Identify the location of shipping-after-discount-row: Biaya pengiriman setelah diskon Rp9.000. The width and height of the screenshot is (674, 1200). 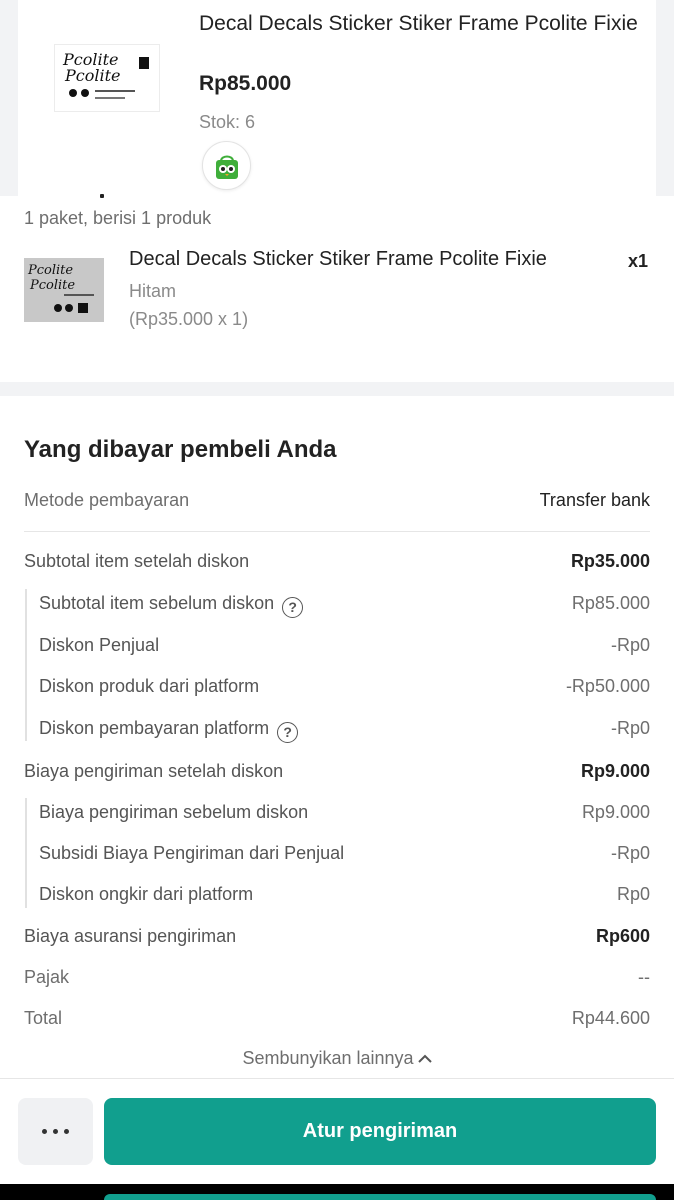
(337, 772).